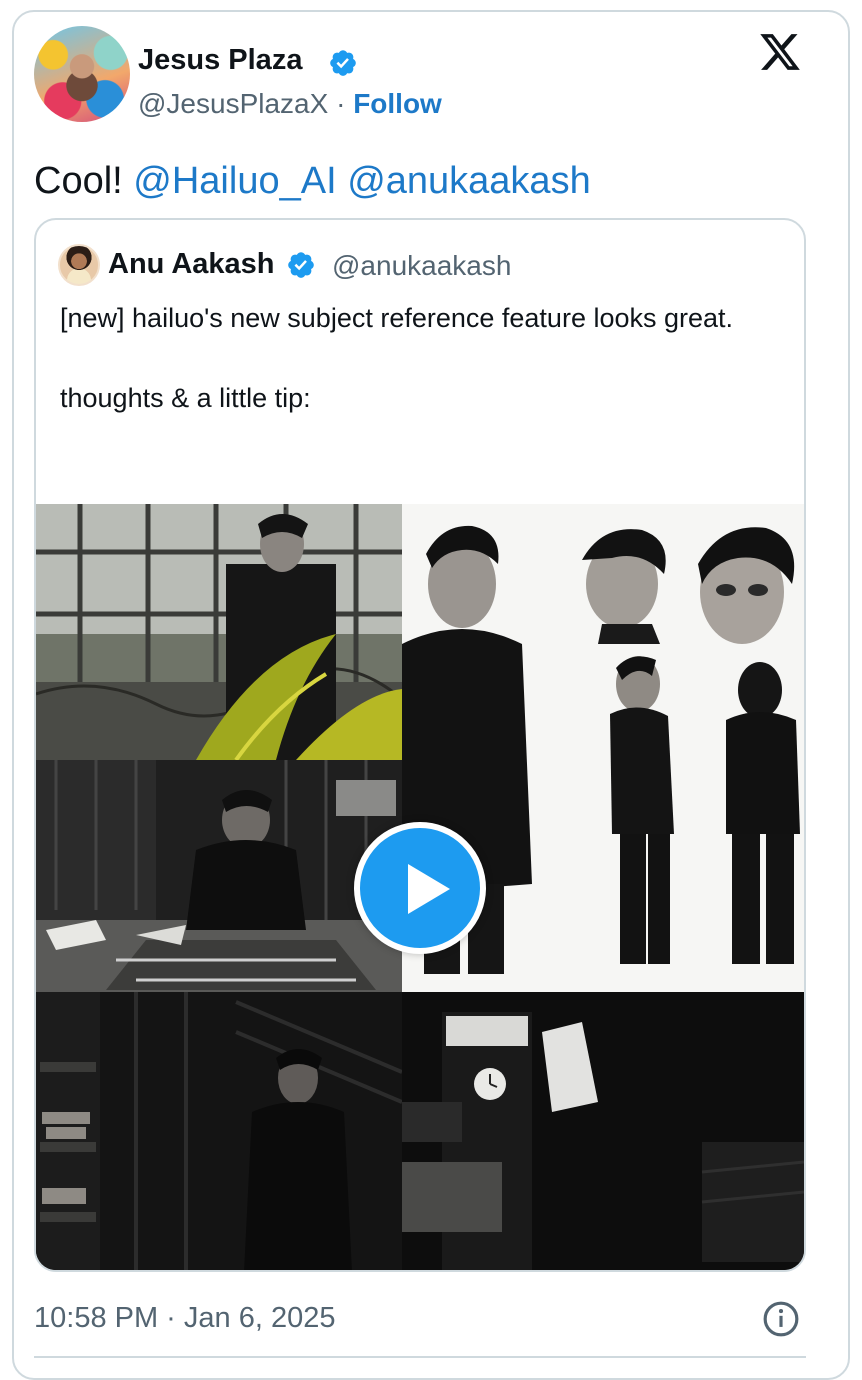 The image size is (862, 1380). What do you see at coordinates (219, 876) in the screenshot?
I see `kneeling-figure-still` at bounding box center [219, 876].